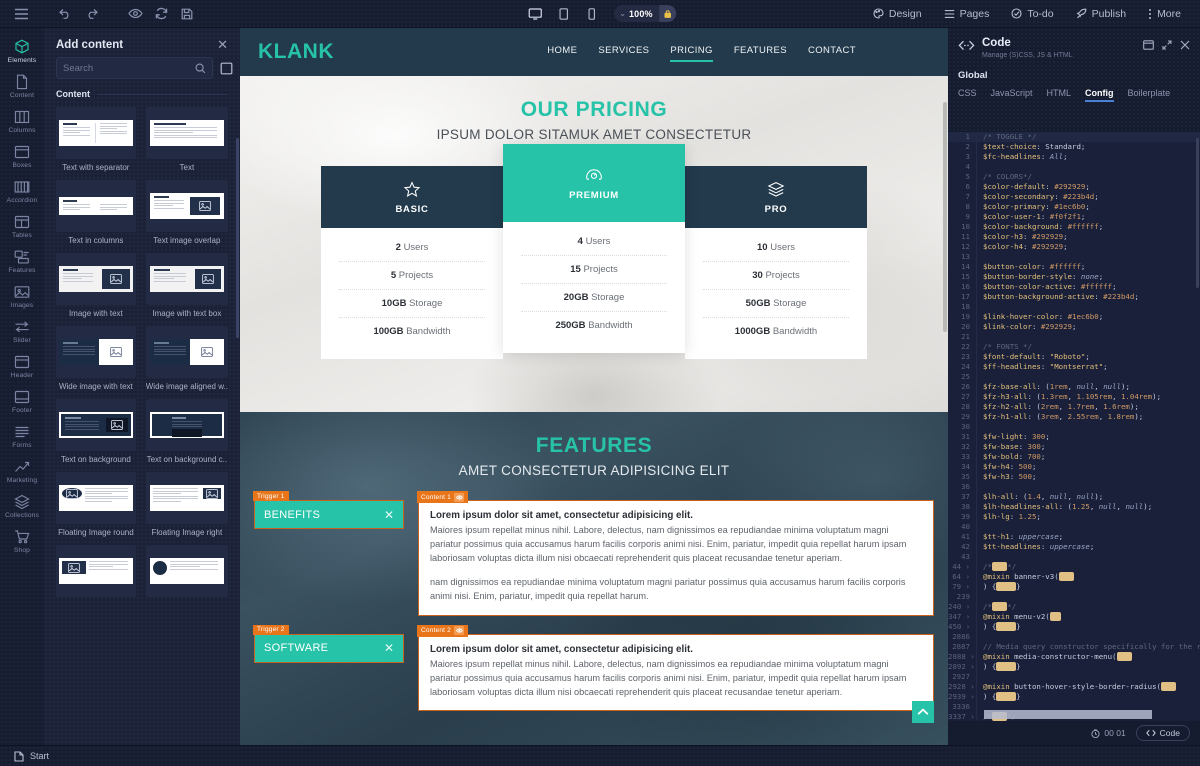 The image size is (1200, 766). I want to click on plan-header: BASIC, so click(412, 197).